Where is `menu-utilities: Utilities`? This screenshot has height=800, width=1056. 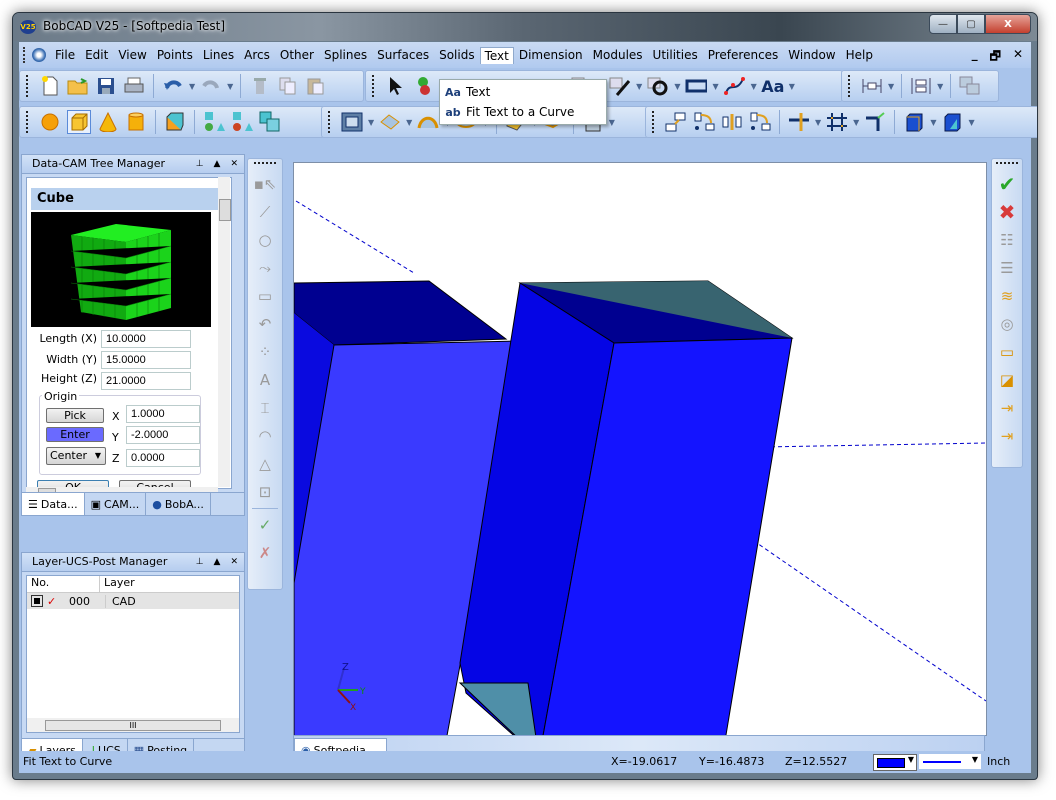 menu-utilities: Utilities is located at coordinates (675, 55).